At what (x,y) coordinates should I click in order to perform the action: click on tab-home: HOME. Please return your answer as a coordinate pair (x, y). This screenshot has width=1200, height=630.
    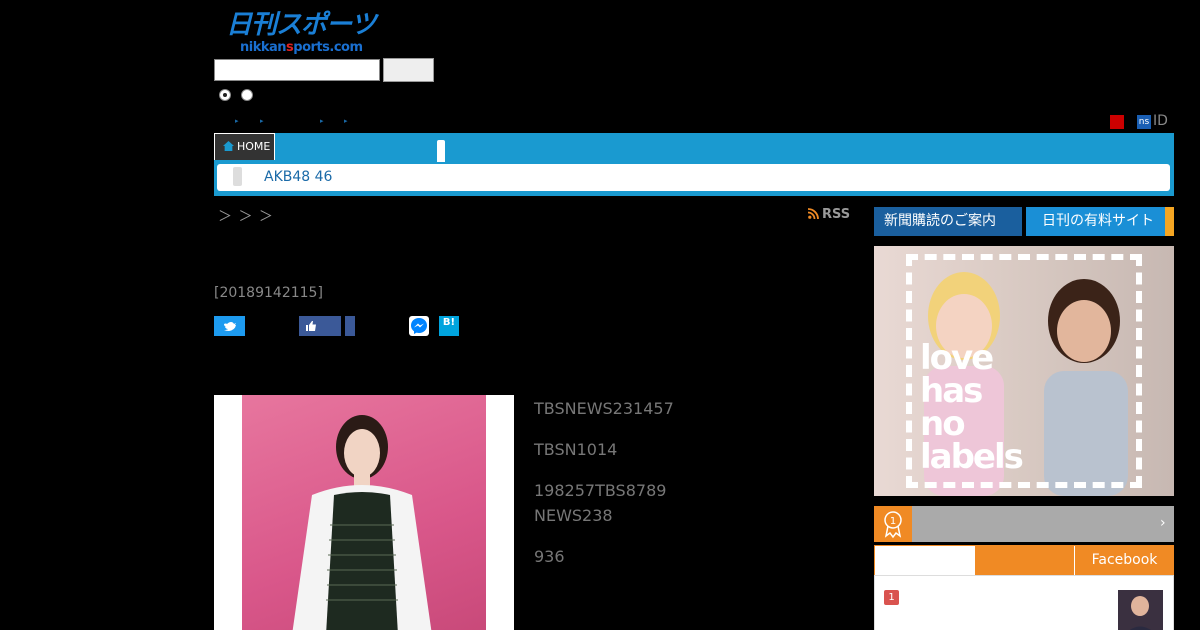
    Looking at the image, I should click on (244, 146).